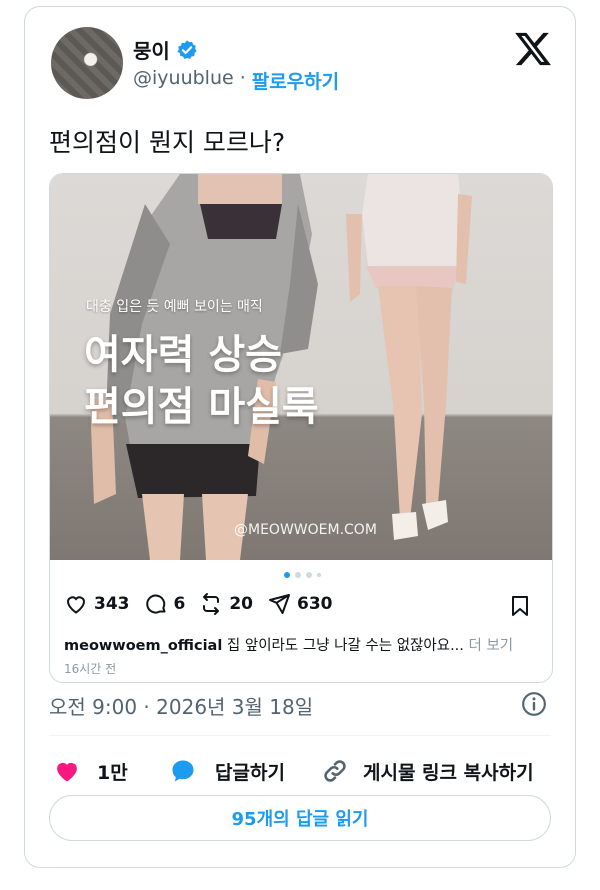 The width and height of the screenshot is (600, 890). What do you see at coordinates (87, 63) in the screenshot?
I see `avatar` at bounding box center [87, 63].